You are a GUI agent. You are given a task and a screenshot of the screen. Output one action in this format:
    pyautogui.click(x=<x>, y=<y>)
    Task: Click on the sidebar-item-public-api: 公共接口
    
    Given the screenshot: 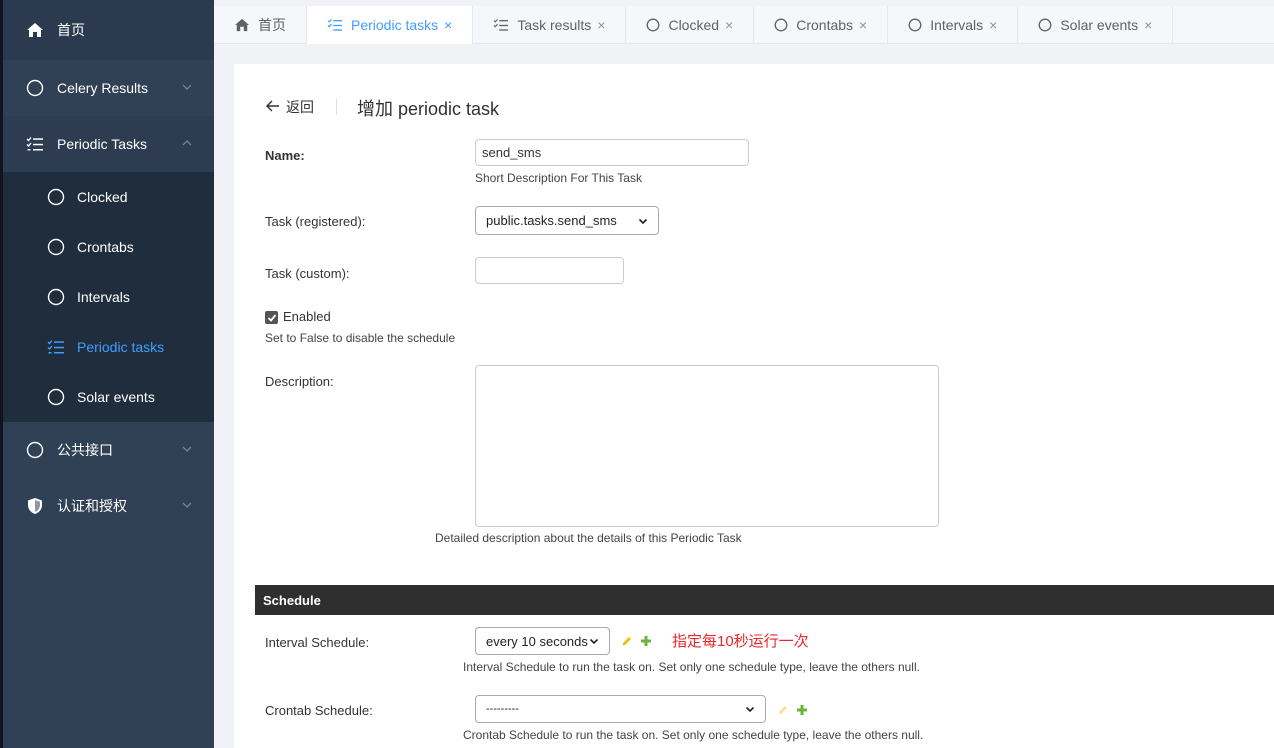 What is the action you would take?
    pyautogui.click(x=108, y=450)
    